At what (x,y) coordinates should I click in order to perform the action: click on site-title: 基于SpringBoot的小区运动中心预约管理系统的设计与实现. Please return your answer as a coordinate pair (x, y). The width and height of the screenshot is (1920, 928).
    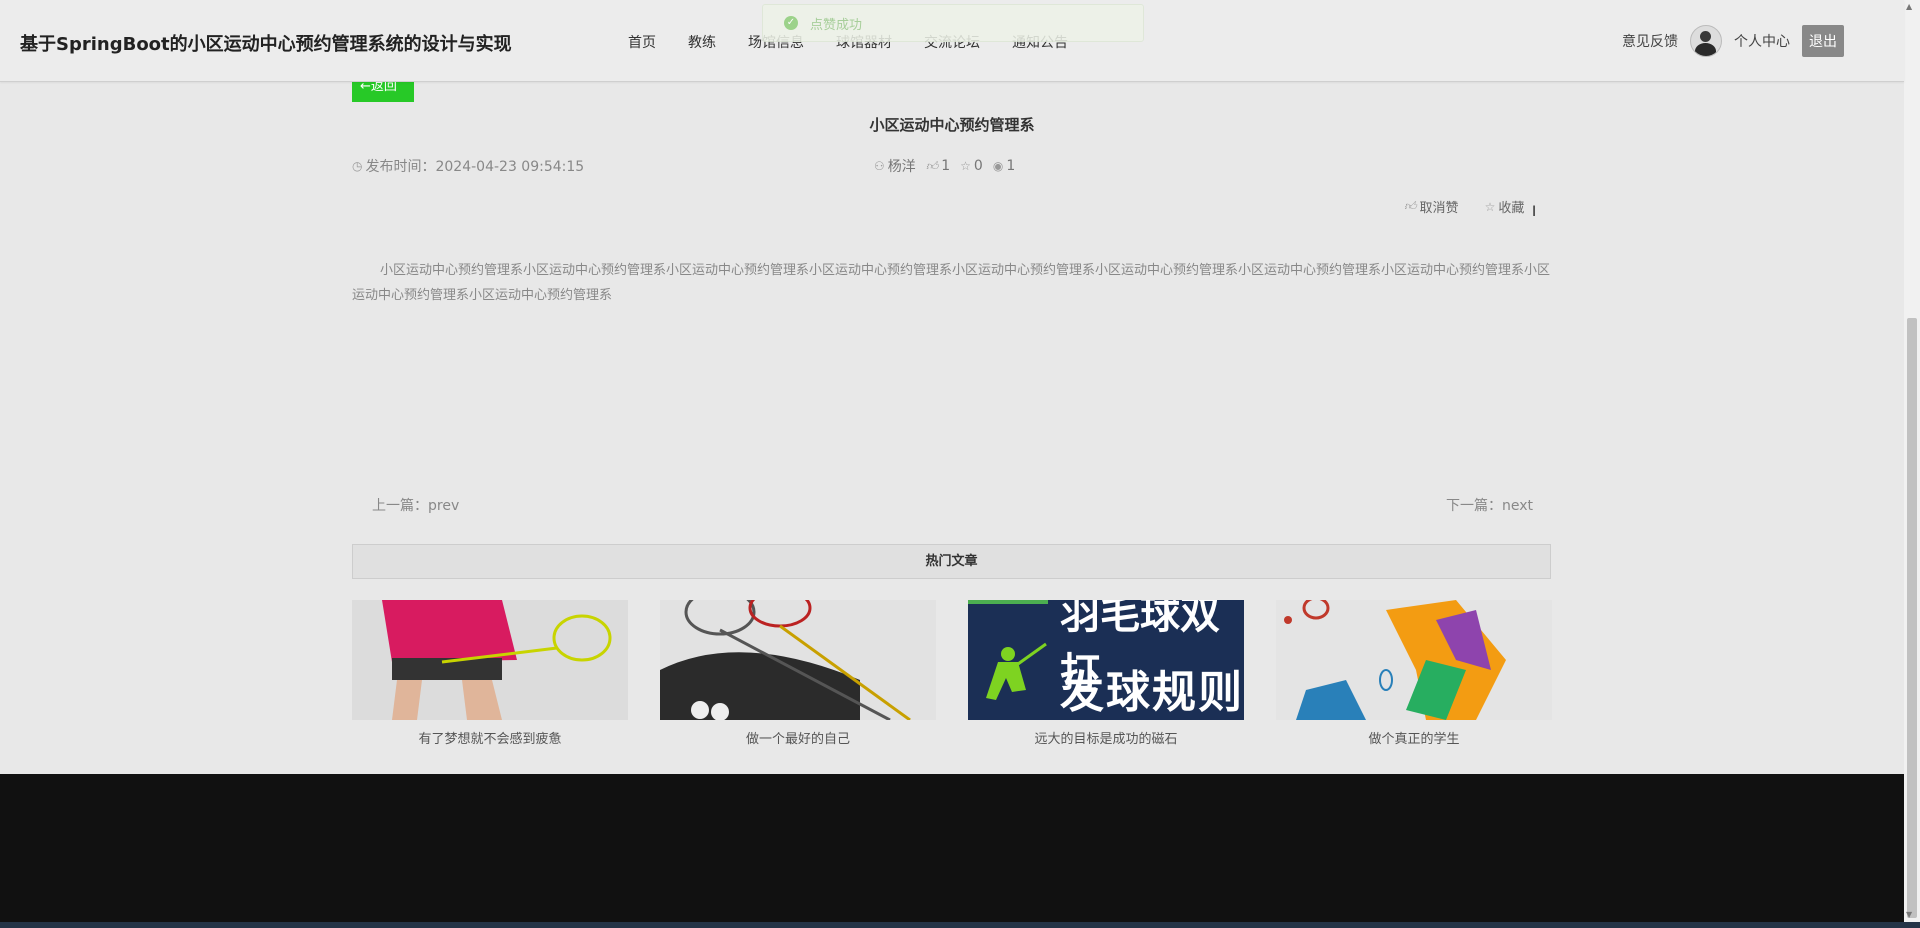
    Looking at the image, I should click on (266, 44).